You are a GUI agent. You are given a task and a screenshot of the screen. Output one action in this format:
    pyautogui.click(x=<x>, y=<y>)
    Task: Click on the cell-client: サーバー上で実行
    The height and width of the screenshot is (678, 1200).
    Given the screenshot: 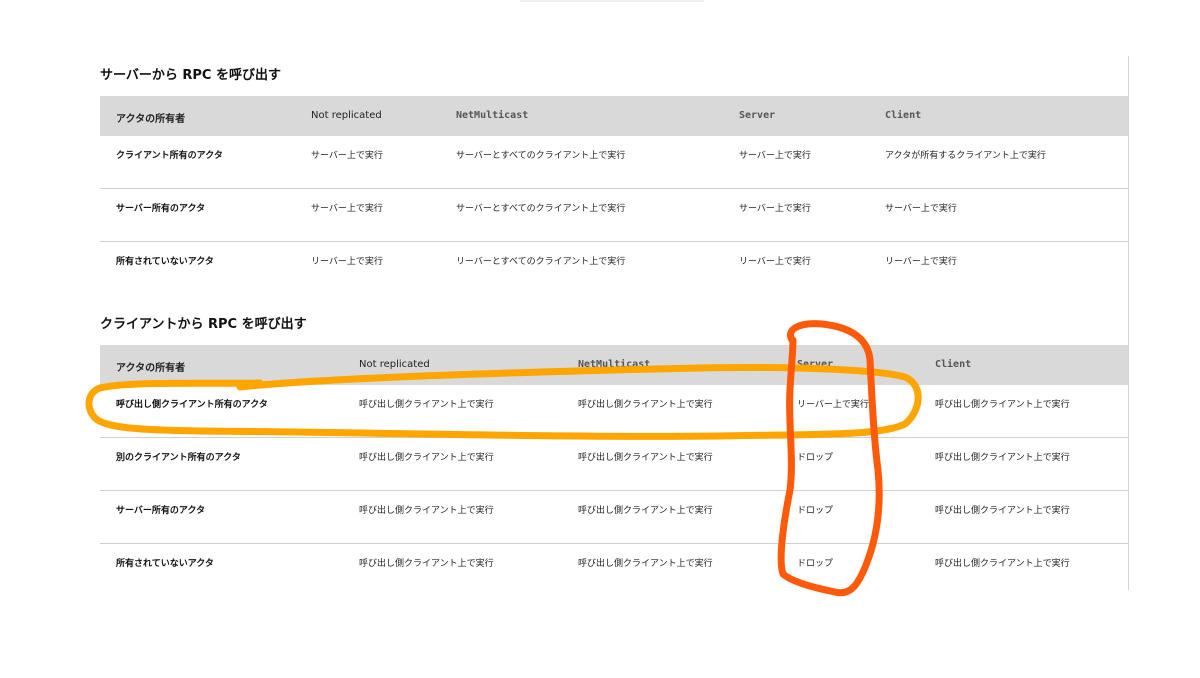 What is the action you would take?
    pyautogui.click(x=921, y=209)
    